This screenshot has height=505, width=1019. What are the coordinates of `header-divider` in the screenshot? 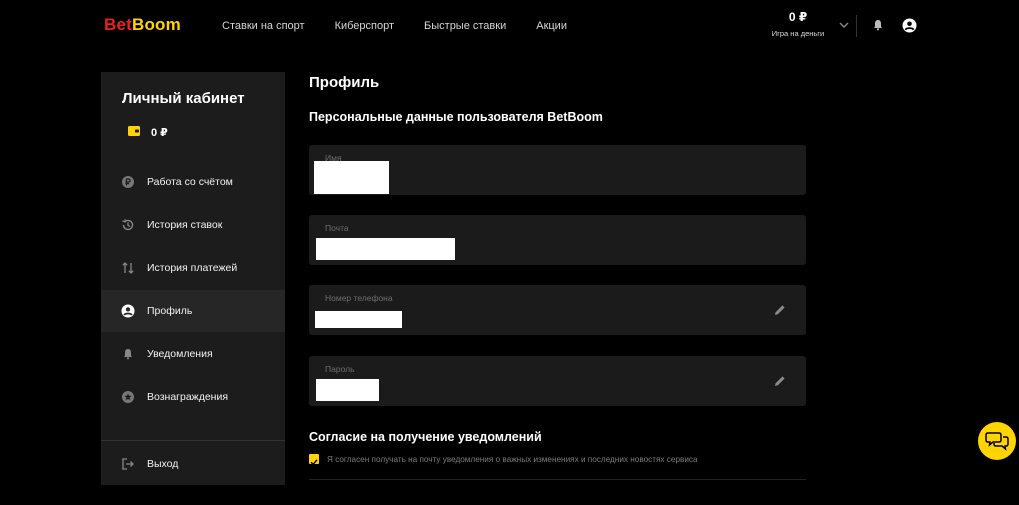 It's located at (856, 26).